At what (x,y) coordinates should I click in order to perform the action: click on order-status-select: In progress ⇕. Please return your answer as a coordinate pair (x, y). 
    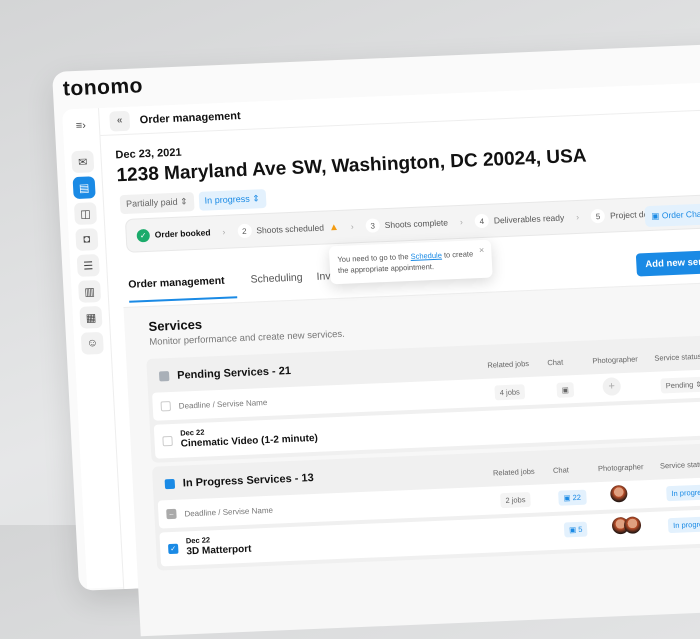
    Looking at the image, I should click on (232, 200).